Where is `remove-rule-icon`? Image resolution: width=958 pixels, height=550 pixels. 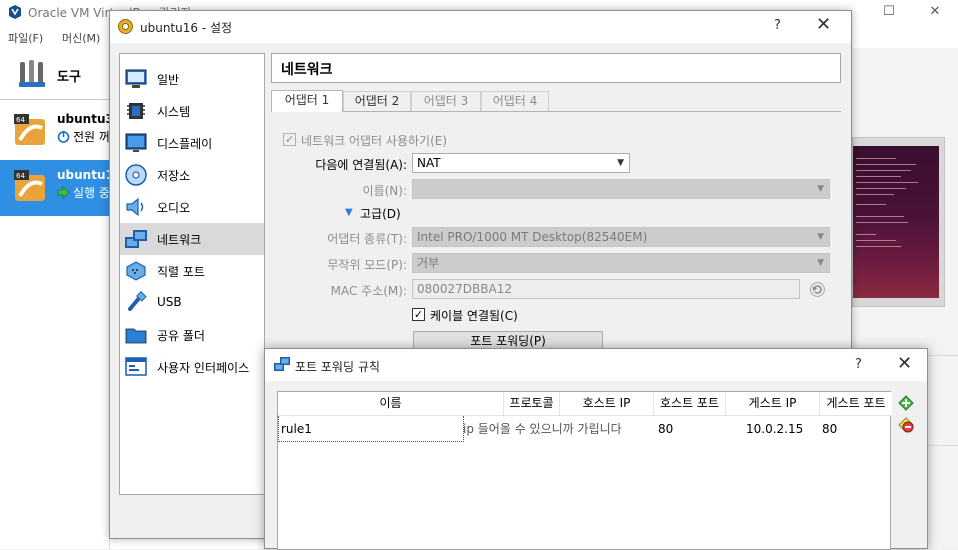 remove-rule-icon is located at coordinates (906, 425).